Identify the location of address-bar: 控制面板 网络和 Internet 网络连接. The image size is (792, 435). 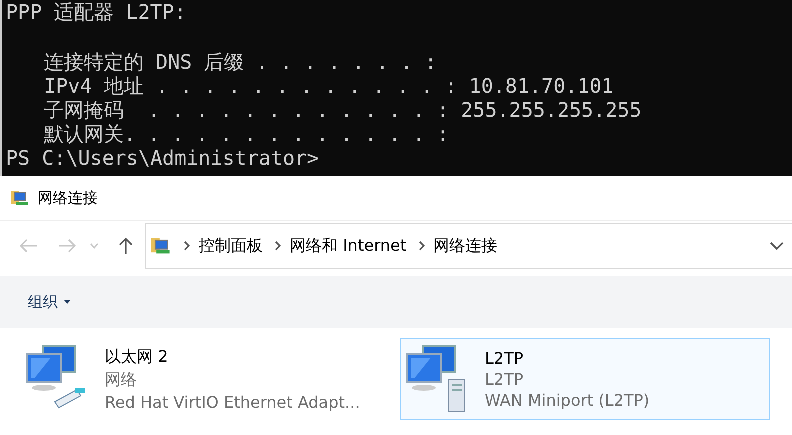
(468, 246).